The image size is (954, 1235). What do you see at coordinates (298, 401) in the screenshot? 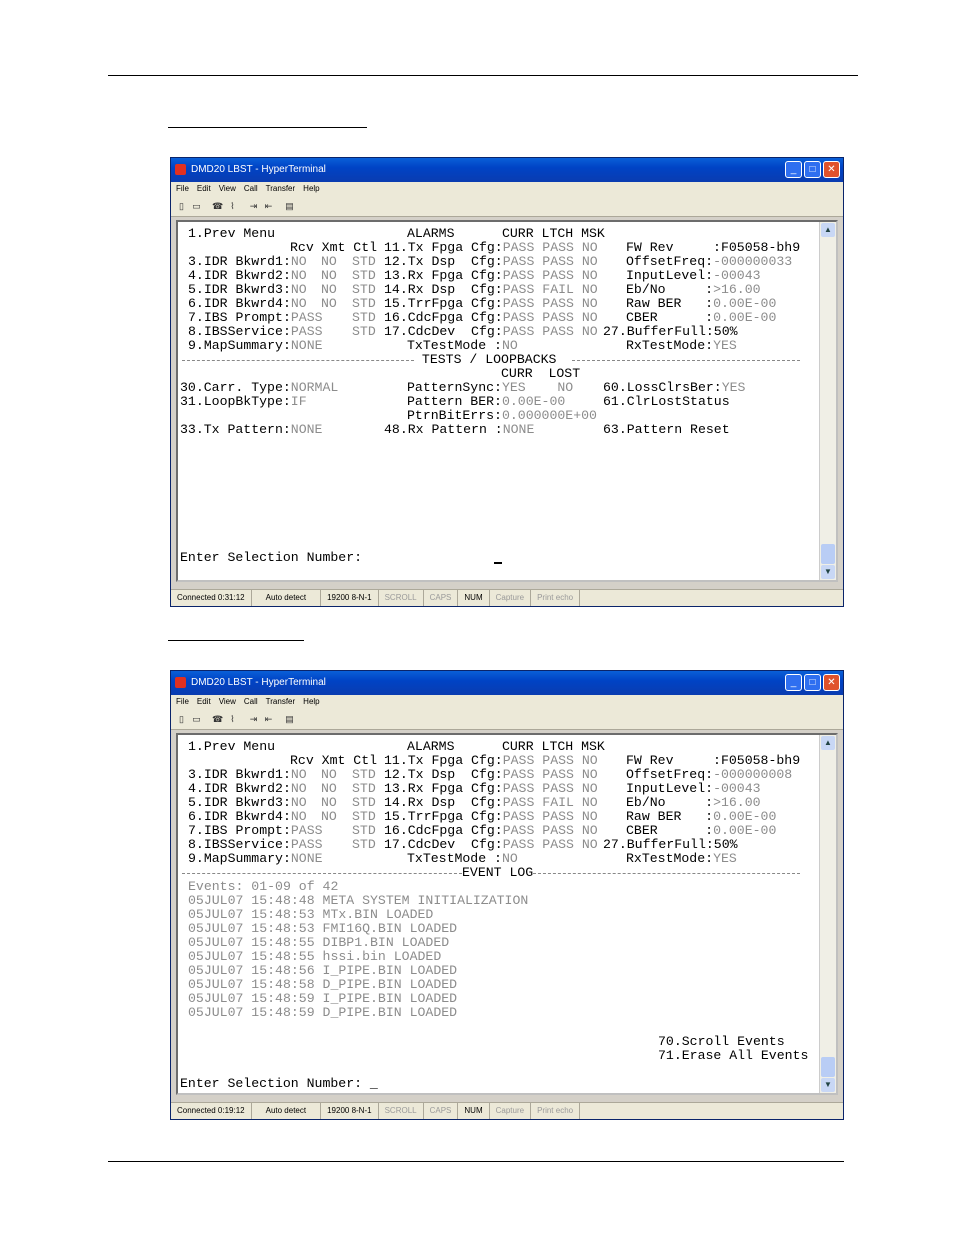
I see `loopbk-value: IF` at bounding box center [298, 401].